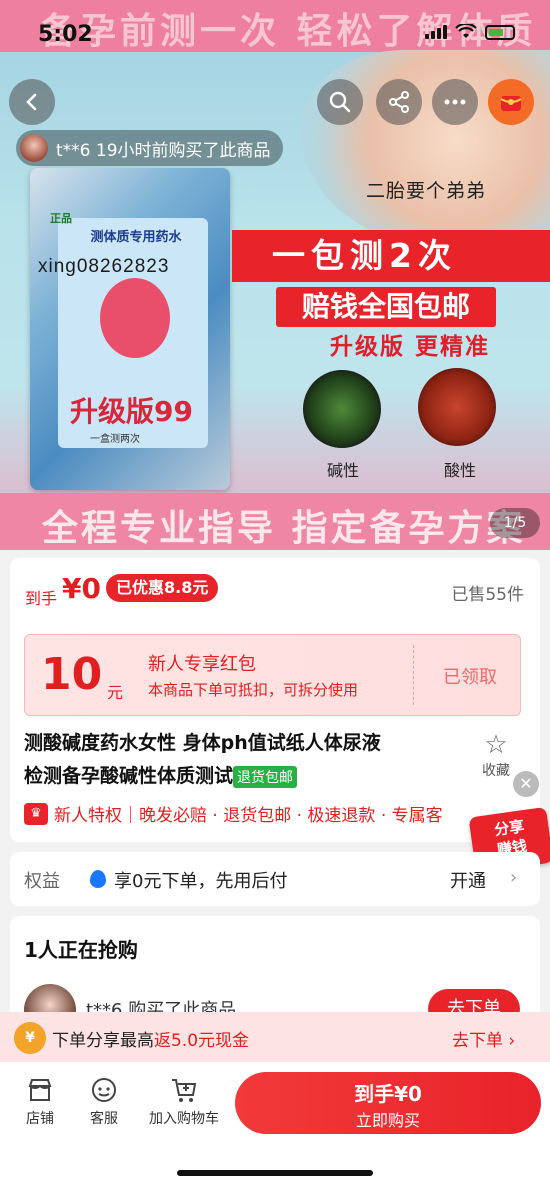 The width and height of the screenshot is (550, 1190). What do you see at coordinates (40, 1090) in the screenshot?
I see `store-icon` at bounding box center [40, 1090].